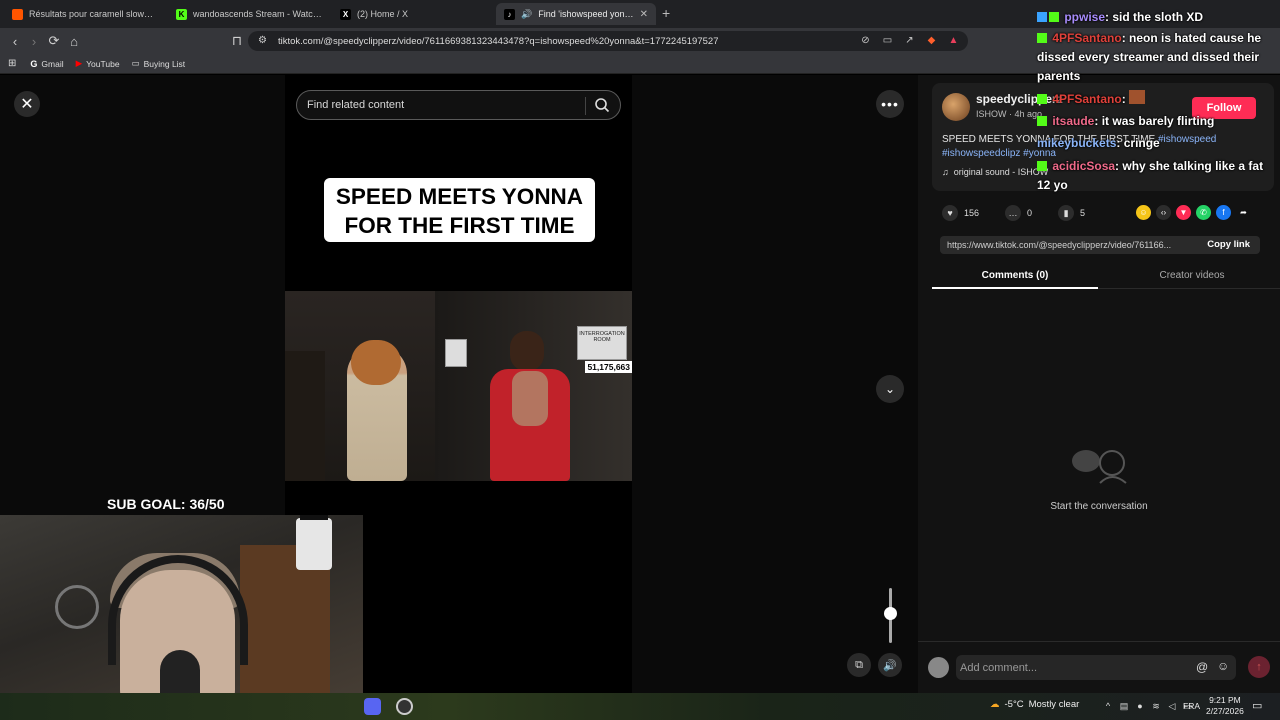 The image size is (1280, 720). I want to click on empty-comments-icon, so click(1099, 467).